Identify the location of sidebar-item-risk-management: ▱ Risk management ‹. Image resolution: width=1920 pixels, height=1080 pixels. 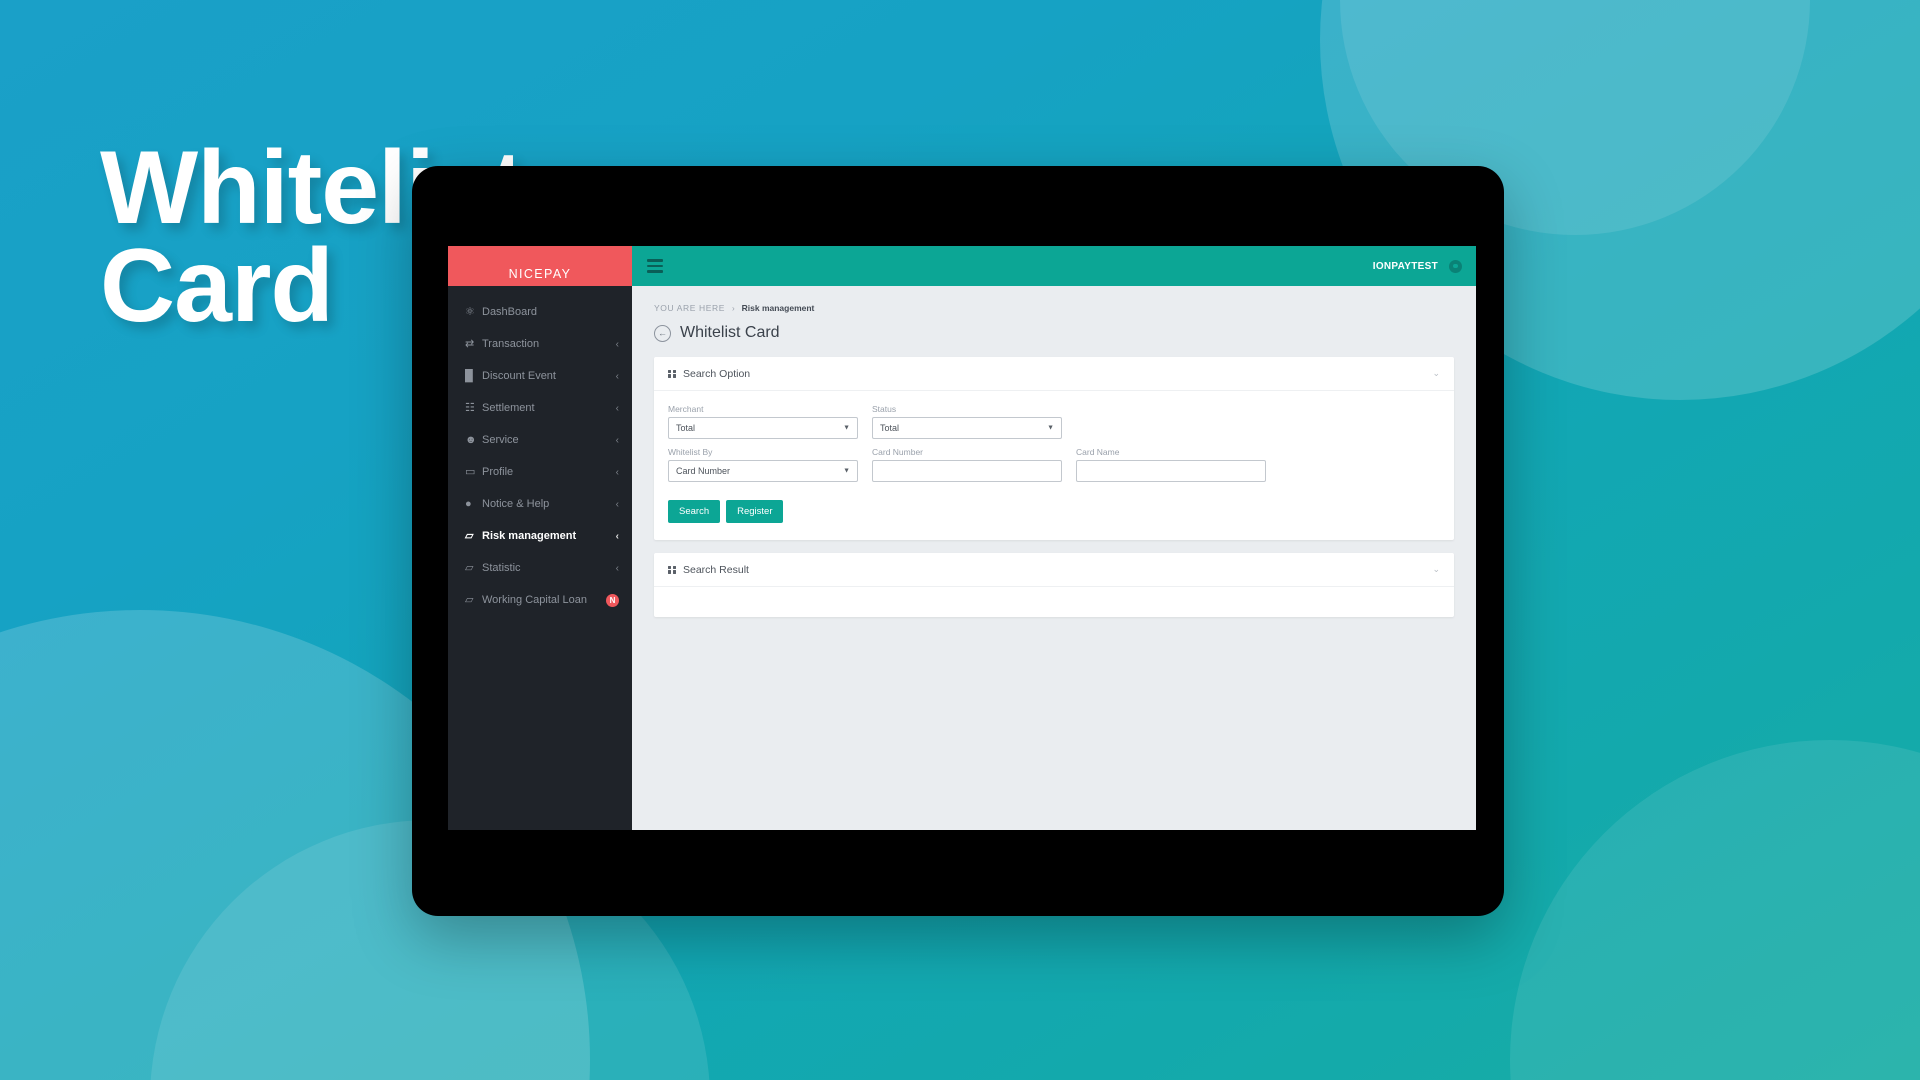
(540, 536).